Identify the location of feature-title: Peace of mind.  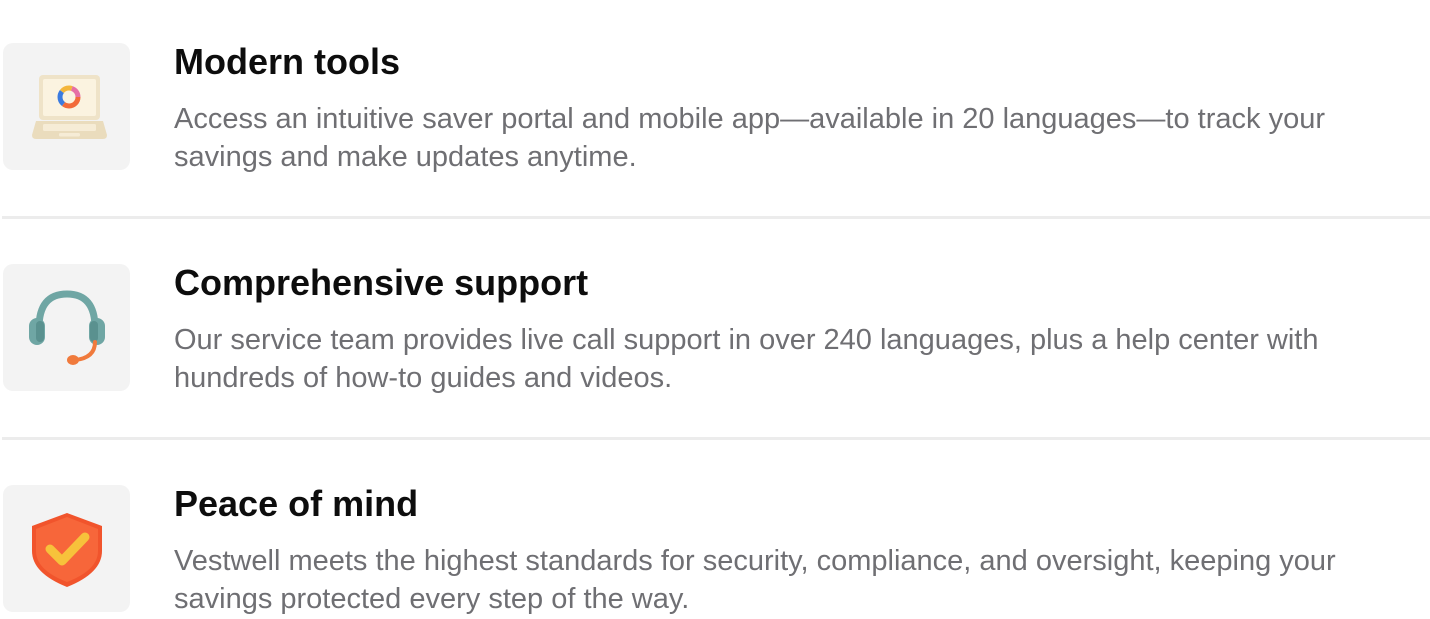
(296, 503).